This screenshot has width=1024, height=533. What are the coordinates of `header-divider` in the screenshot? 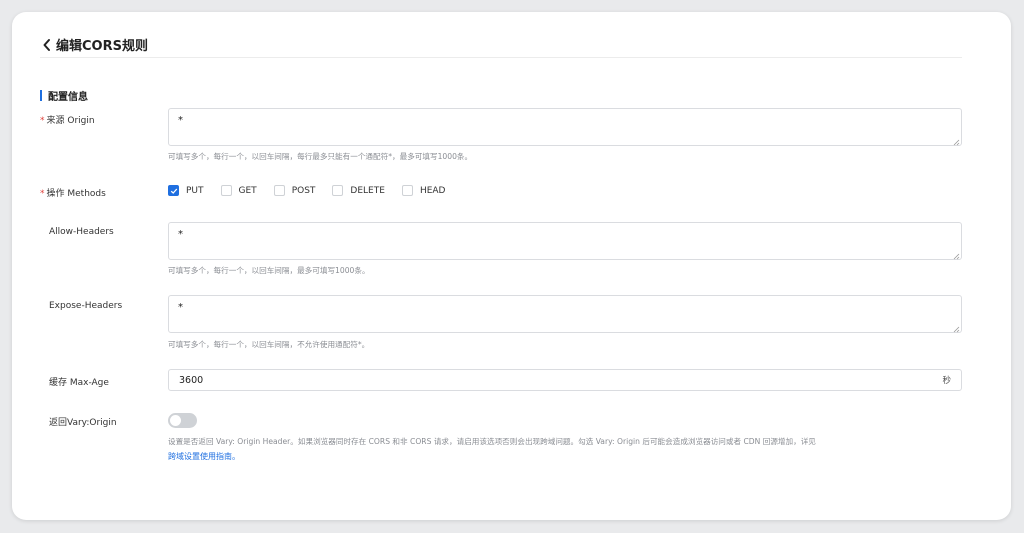 It's located at (501, 57).